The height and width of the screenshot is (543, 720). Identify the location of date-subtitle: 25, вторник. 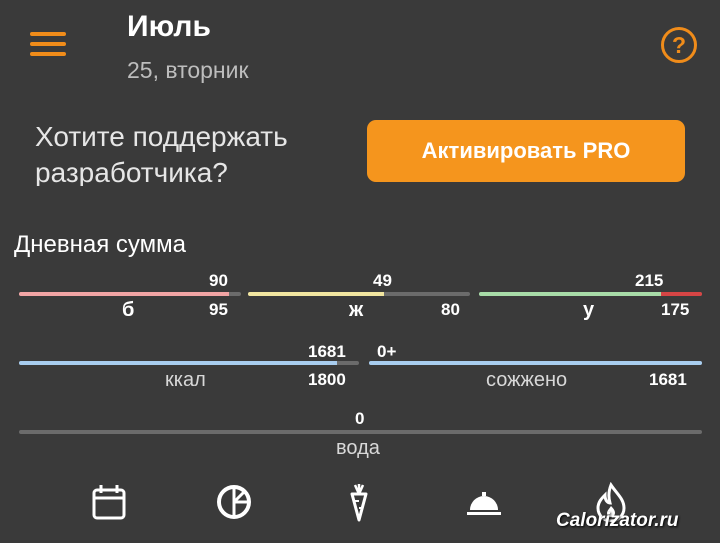
(188, 70).